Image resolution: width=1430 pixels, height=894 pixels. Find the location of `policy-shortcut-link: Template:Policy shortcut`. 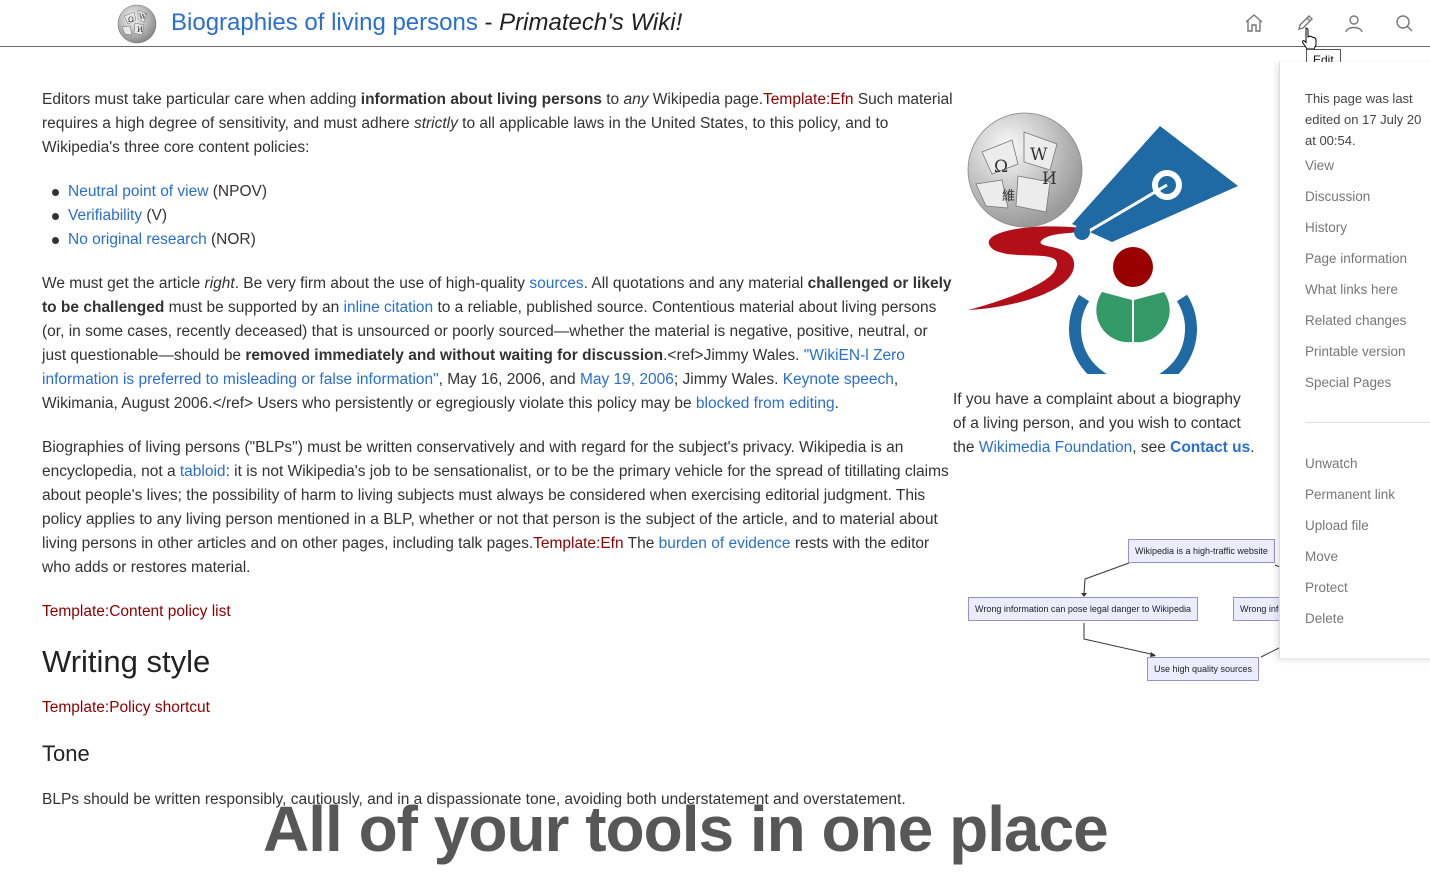

policy-shortcut-link: Template:Policy shortcut is located at coordinates (126, 707).